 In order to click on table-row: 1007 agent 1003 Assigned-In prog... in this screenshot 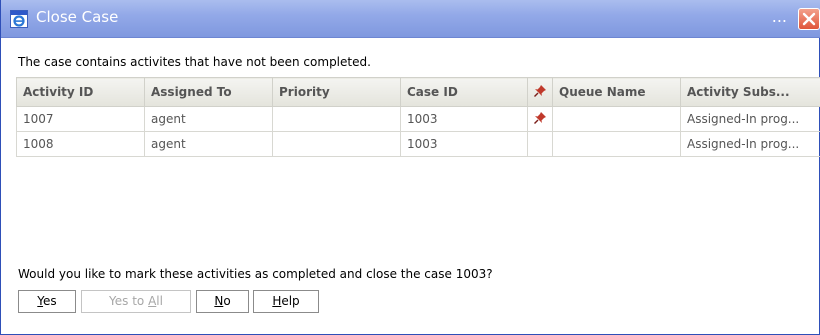, I will do `click(418, 119)`.